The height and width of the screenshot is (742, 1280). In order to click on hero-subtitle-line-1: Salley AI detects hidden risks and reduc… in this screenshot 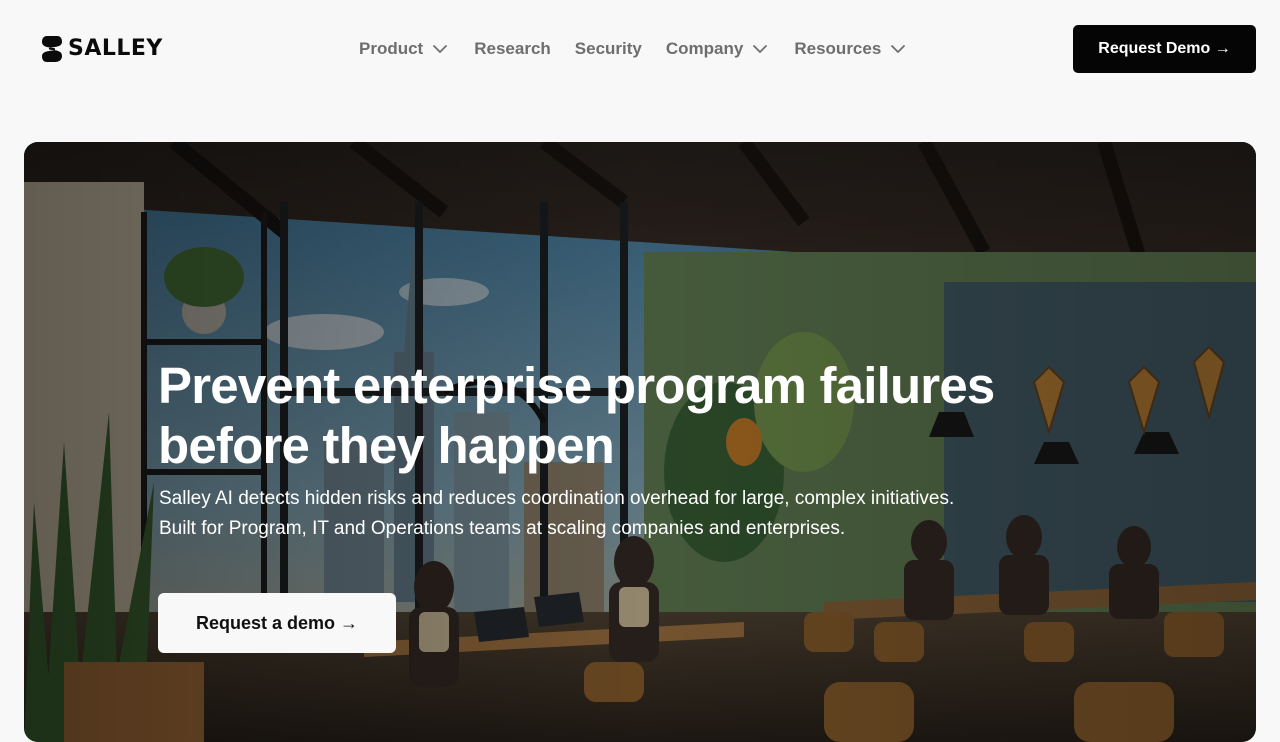, I will do `click(557, 498)`.